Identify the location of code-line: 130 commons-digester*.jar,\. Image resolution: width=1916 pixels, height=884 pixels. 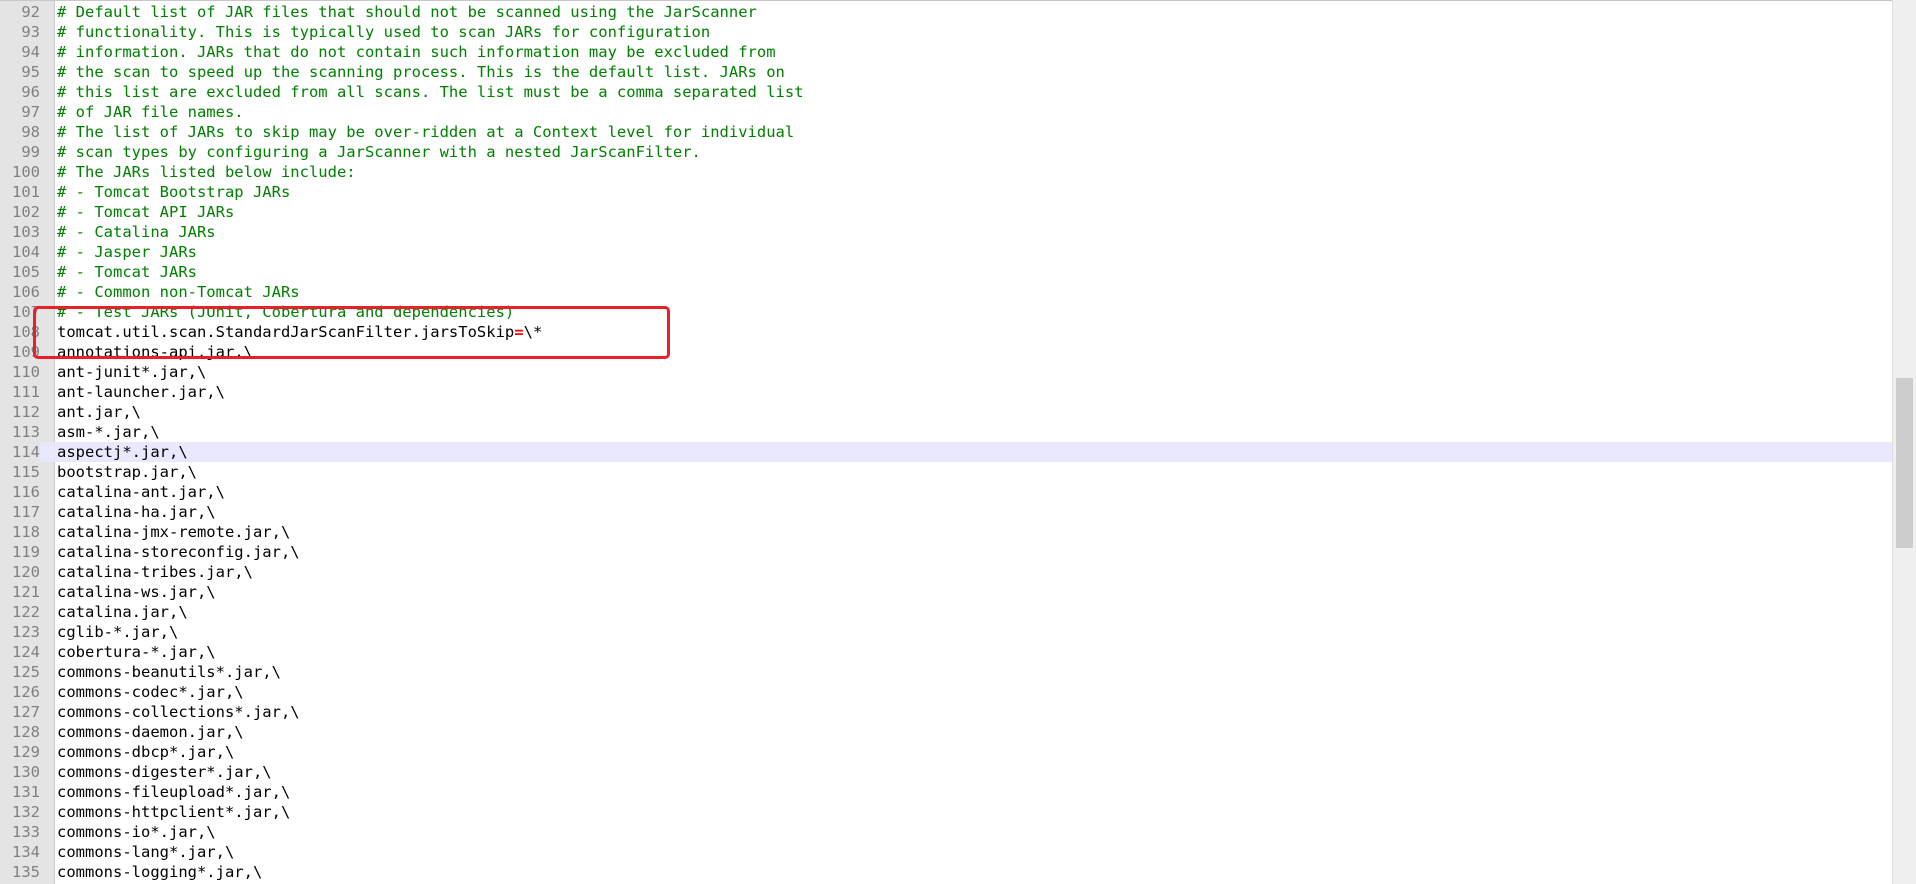
(946, 772).